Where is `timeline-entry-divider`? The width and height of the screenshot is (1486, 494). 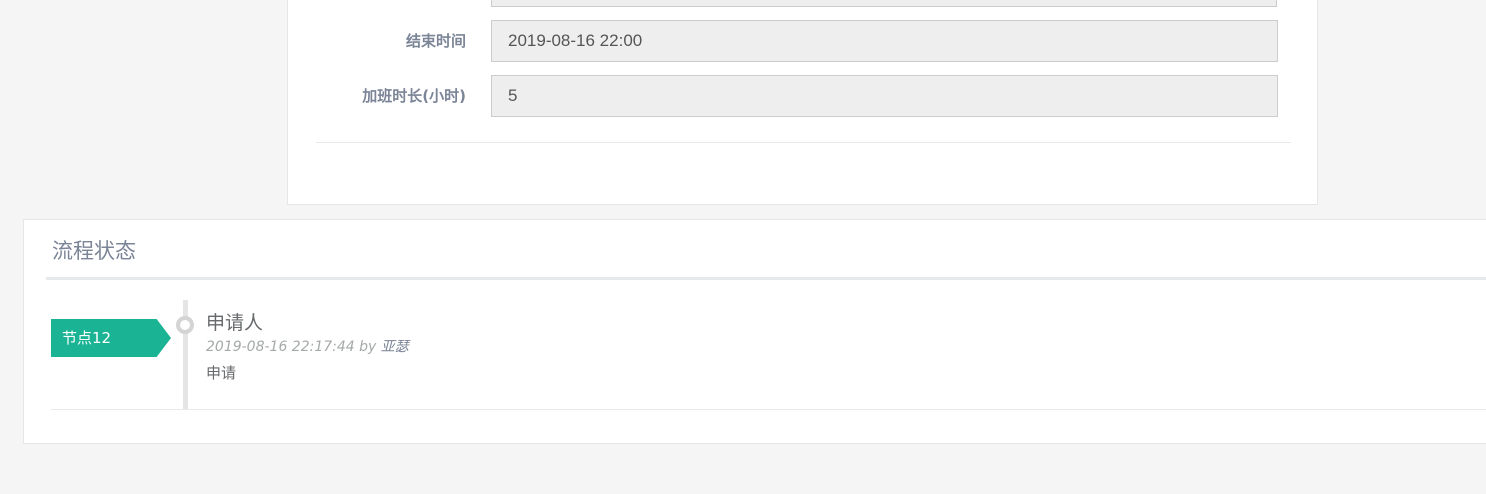
timeline-entry-divider is located at coordinates (768, 409).